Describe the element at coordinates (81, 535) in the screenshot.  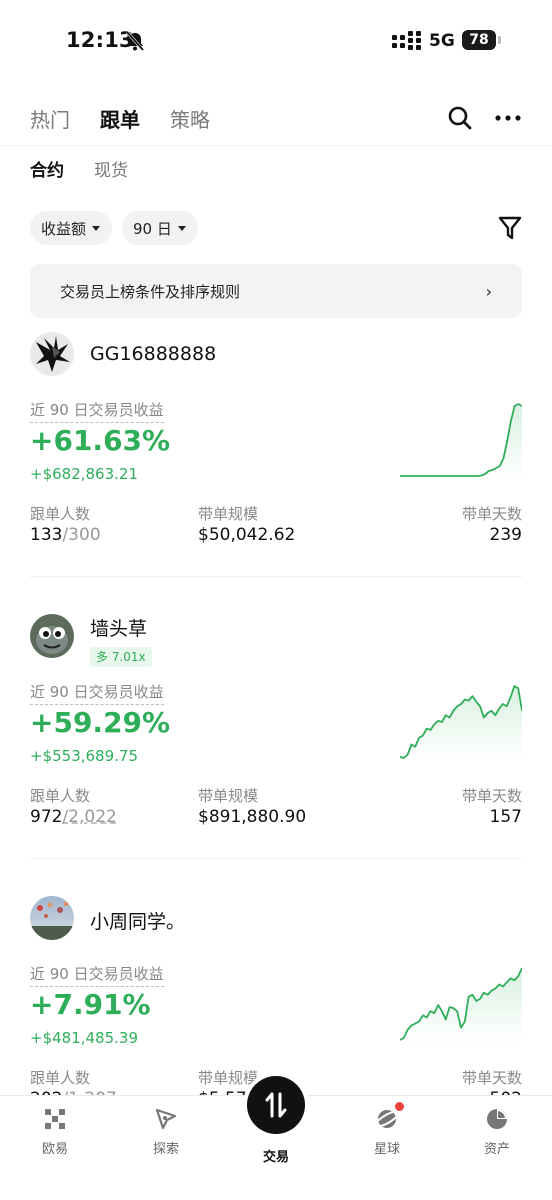
I see `followers-max: /300` at that location.